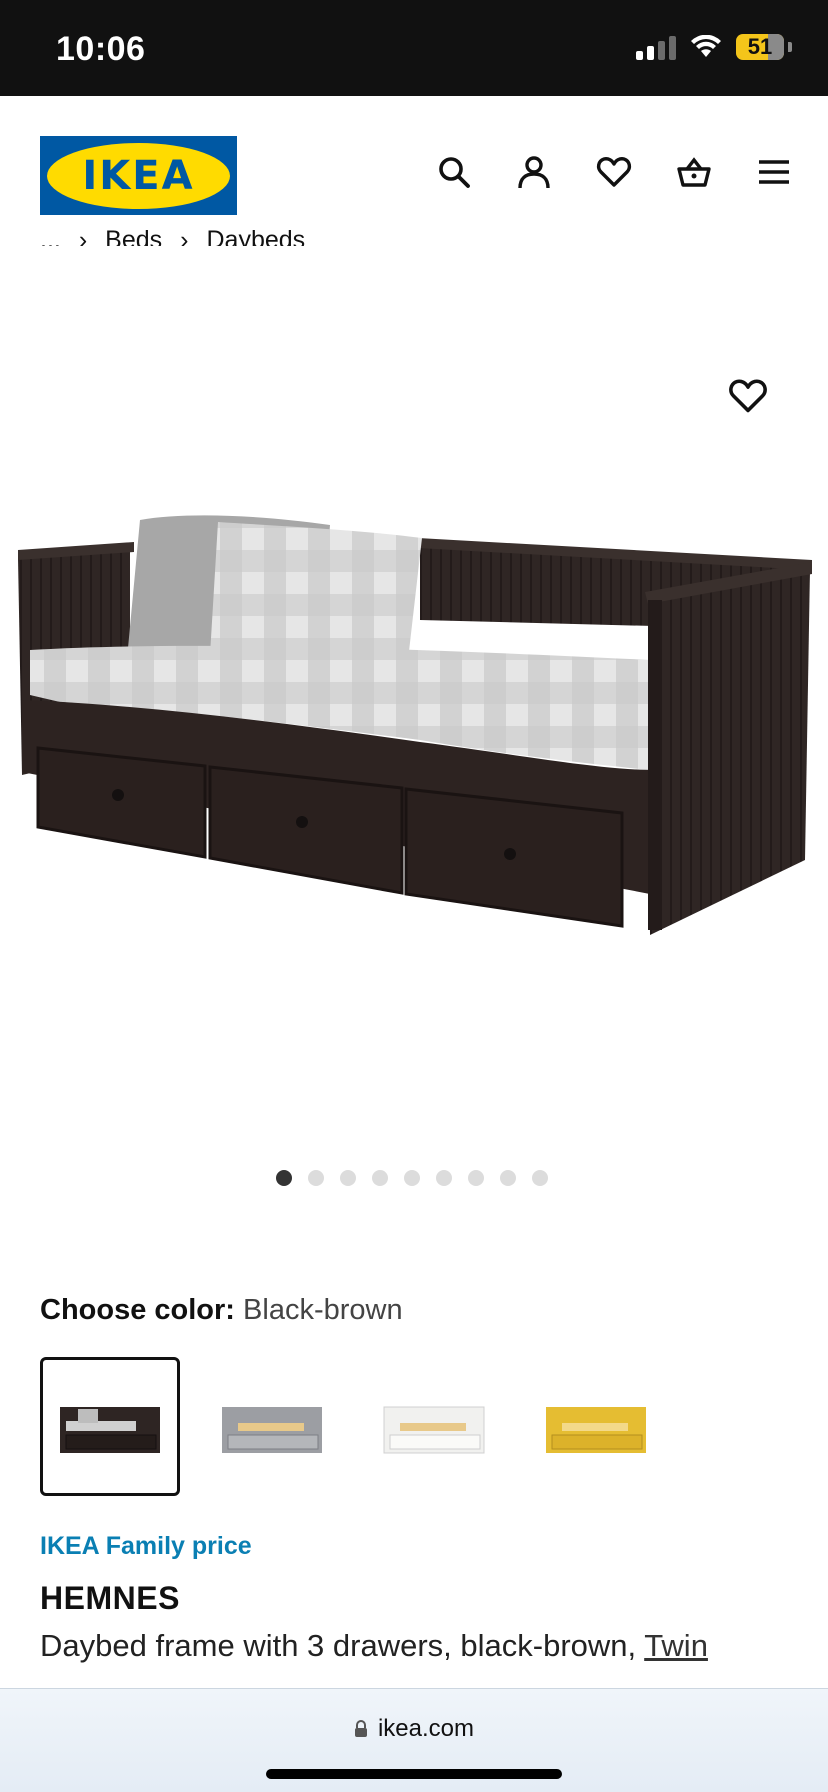  Describe the element at coordinates (414, 1774) in the screenshot. I see `home-indicator` at that location.